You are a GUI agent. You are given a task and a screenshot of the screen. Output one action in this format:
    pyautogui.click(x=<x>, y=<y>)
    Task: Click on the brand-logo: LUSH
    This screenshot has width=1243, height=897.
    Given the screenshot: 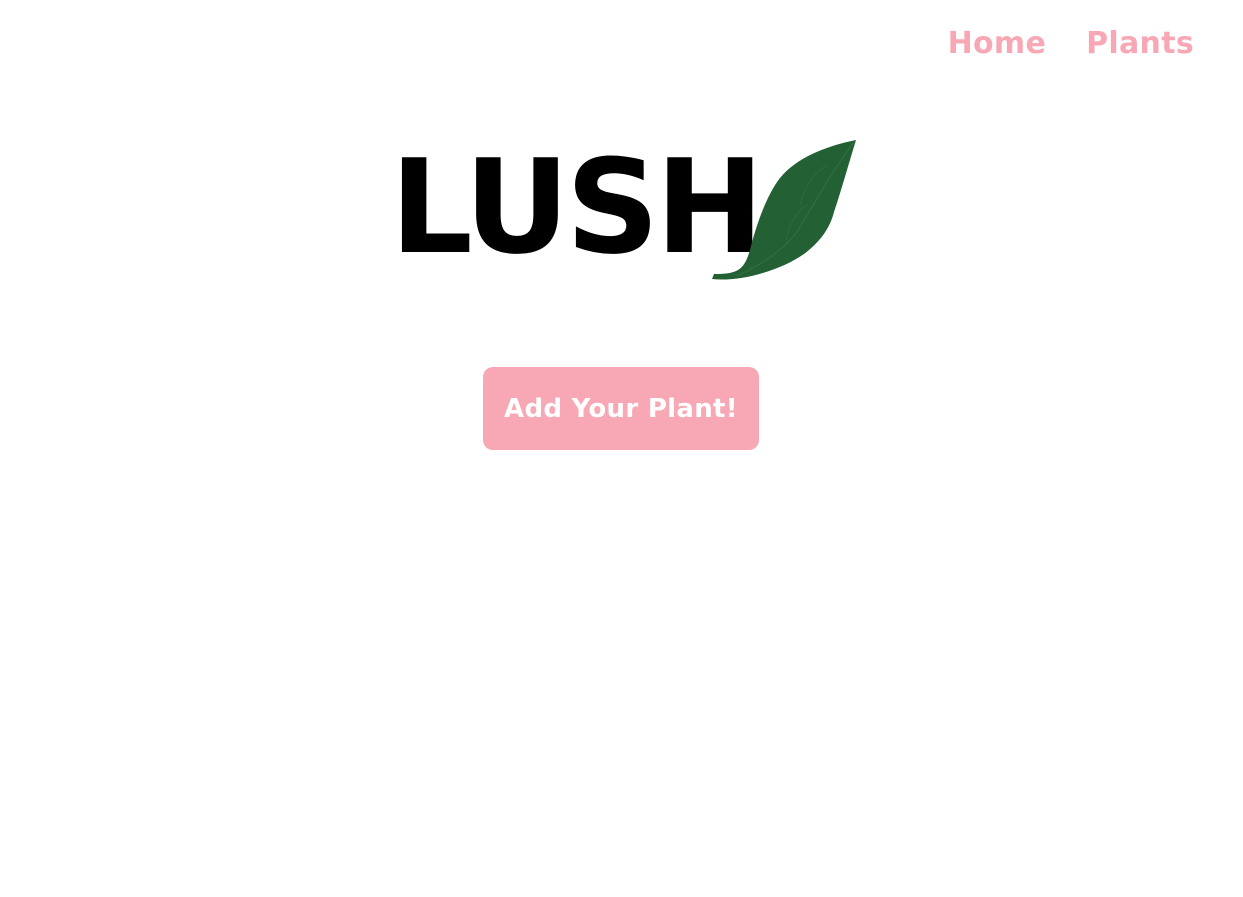 What is the action you would take?
    pyautogui.click(x=625, y=211)
    